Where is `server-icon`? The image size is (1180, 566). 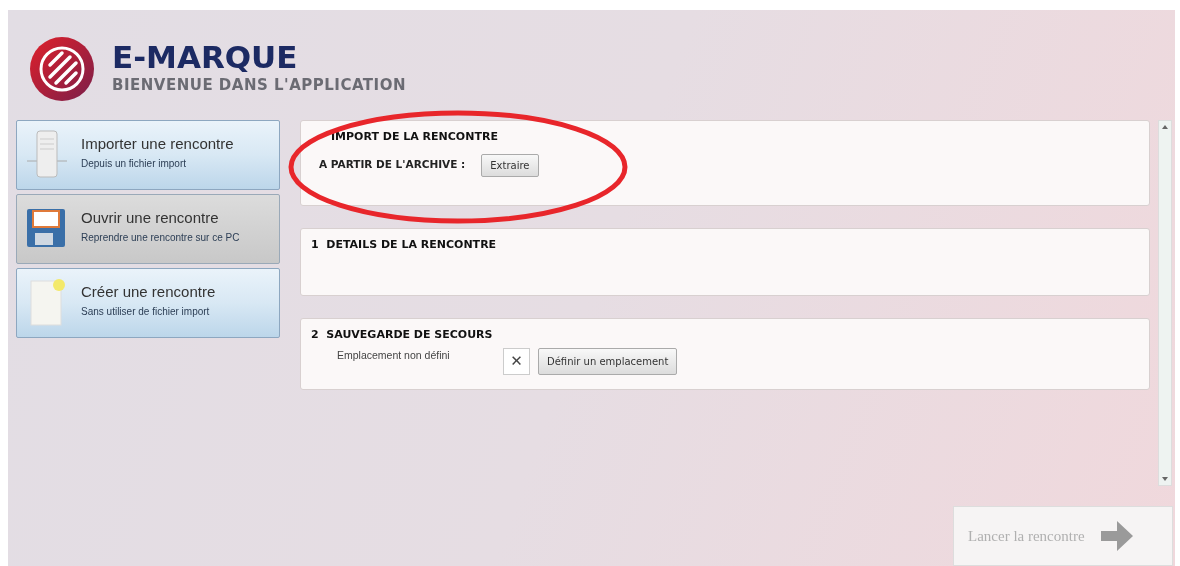
server-icon is located at coordinates (47, 154).